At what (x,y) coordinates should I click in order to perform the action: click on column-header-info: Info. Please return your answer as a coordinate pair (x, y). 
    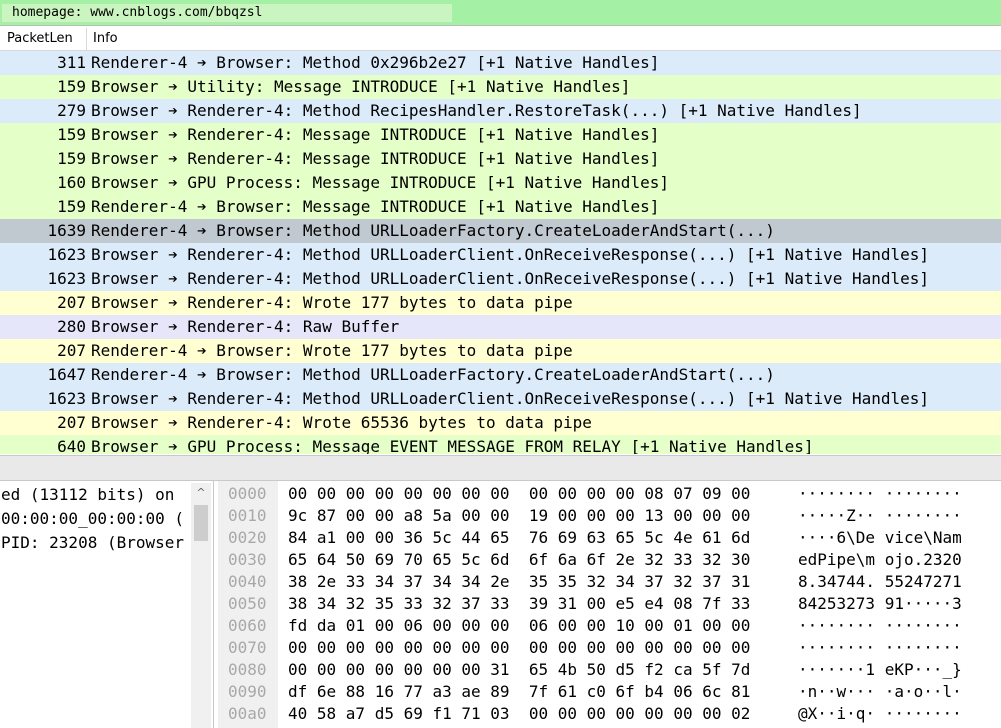
    Looking at the image, I should click on (103, 39).